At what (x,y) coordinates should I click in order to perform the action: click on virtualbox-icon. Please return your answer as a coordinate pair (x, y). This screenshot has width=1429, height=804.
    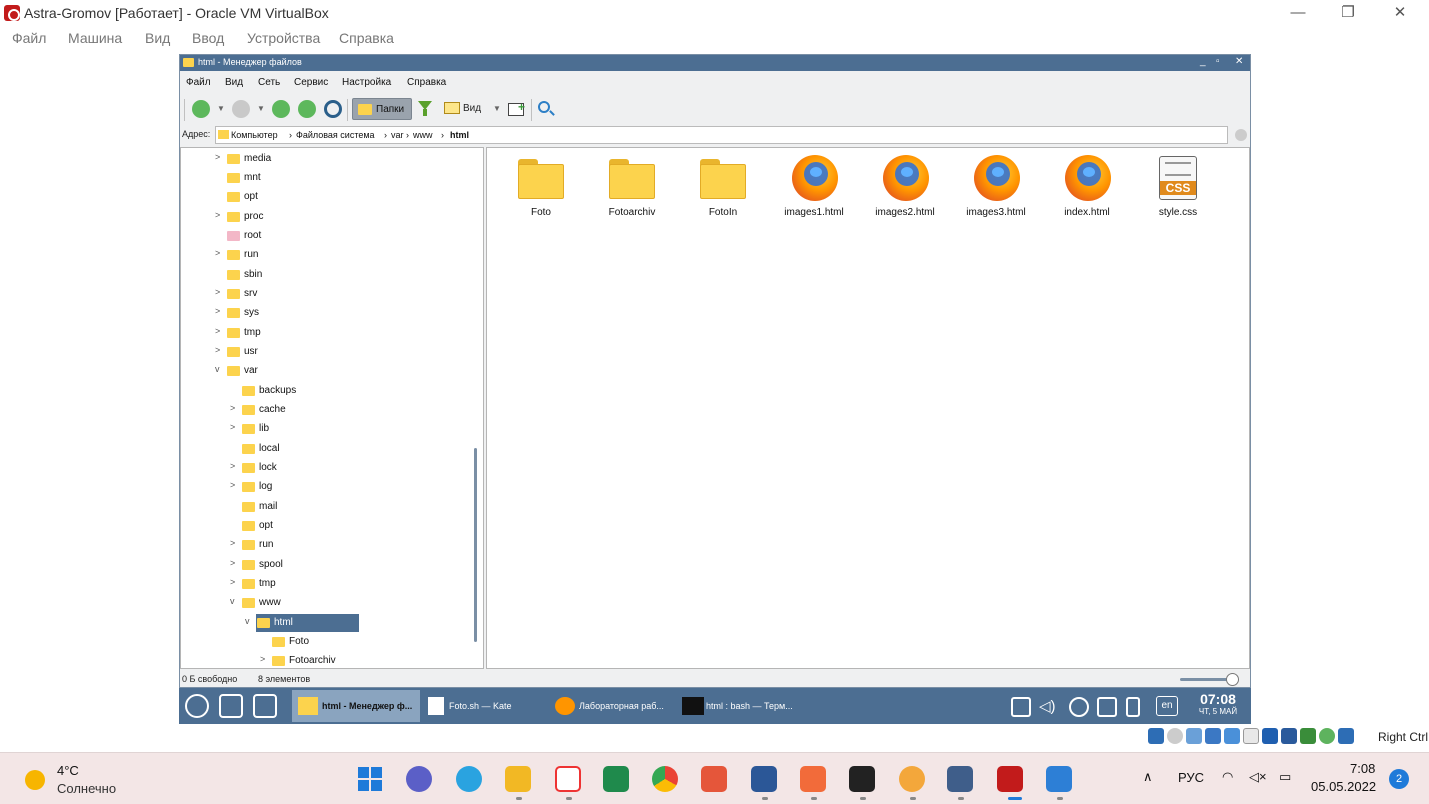
    Looking at the image, I should click on (960, 779).